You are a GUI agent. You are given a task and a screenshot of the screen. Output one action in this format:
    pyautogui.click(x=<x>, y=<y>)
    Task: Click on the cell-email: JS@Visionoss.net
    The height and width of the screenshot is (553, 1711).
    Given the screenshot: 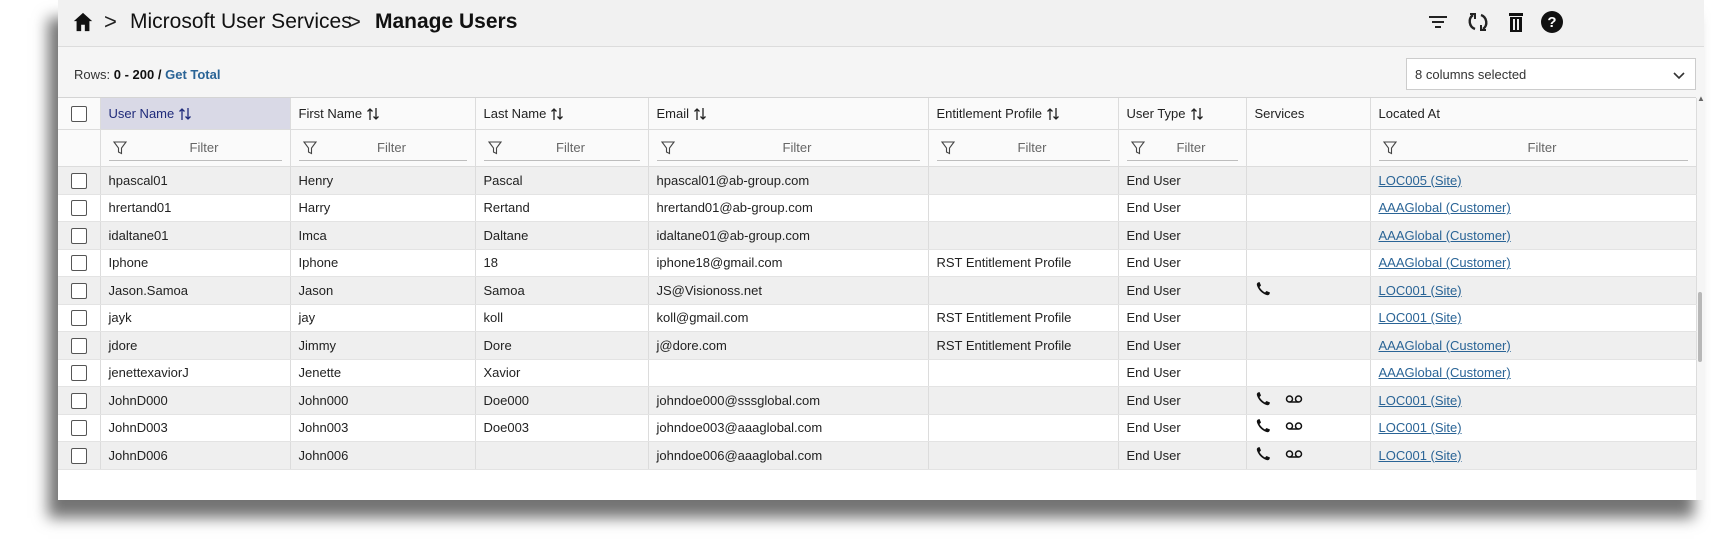 What is the action you would take?
    pyautogui.click(x=788, y=290)
    